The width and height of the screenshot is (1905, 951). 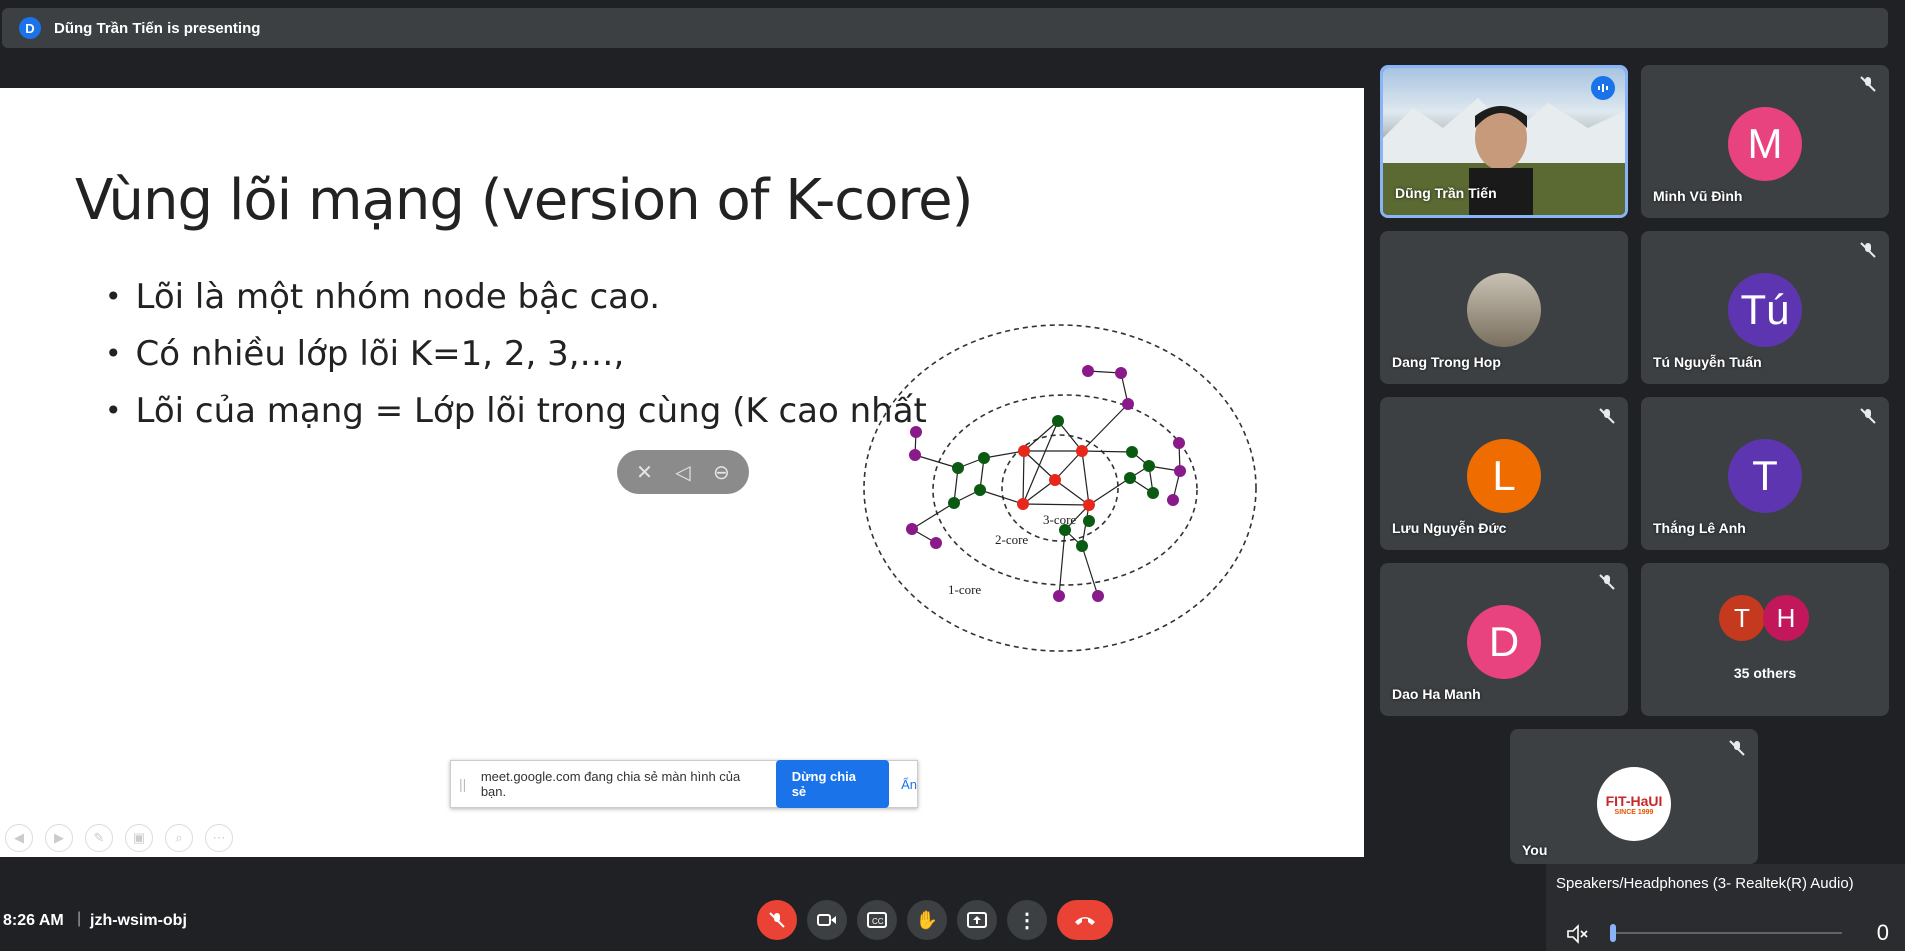 What do you see at coordinates (832, 784) in the screenshot?
I see `stop-sharing-button: Dừng chia sẻ` at bounding box center [832, 784].